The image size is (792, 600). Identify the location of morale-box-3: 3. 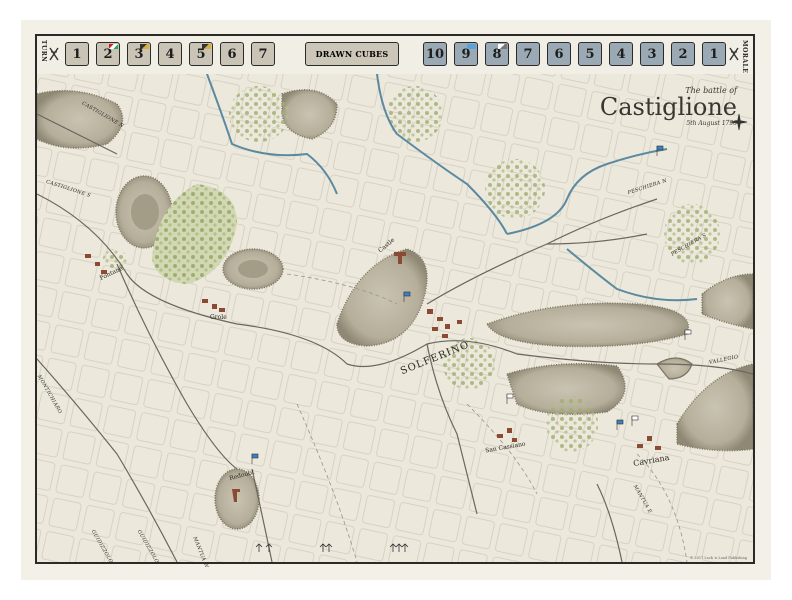
(652, 54).